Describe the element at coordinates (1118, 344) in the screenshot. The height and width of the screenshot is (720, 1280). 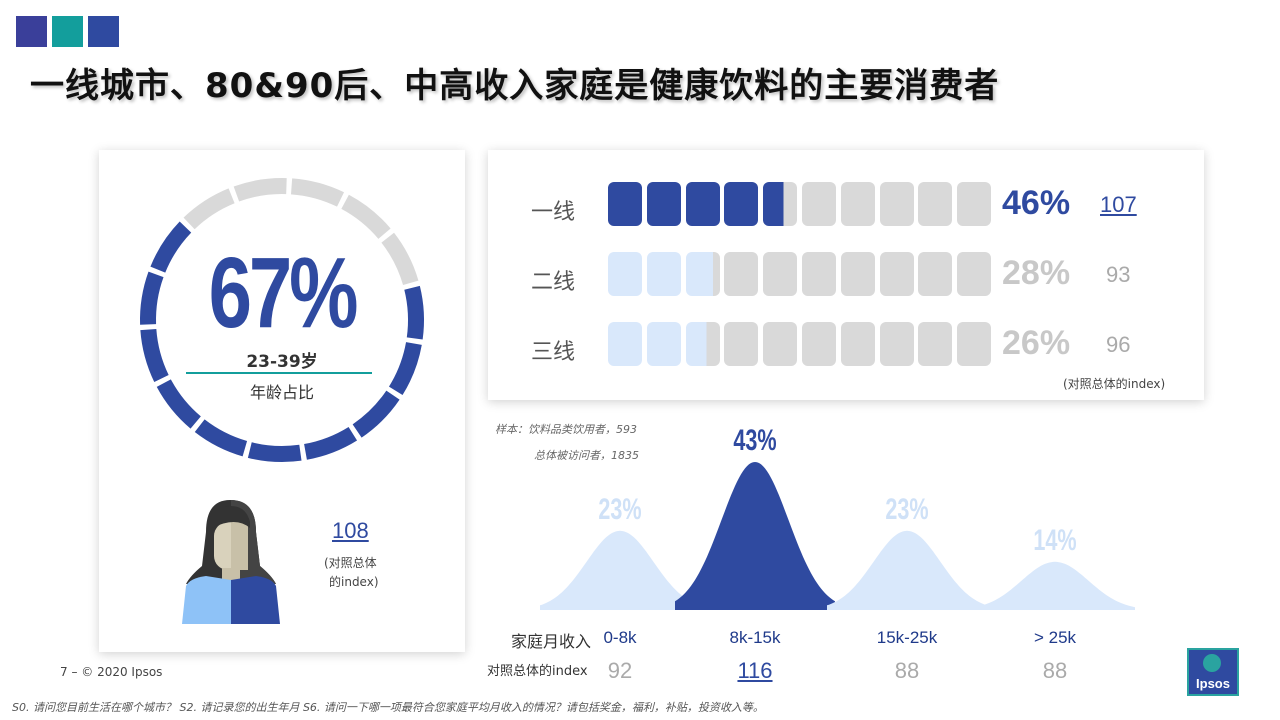
I see `tier-index: 96` at that location.